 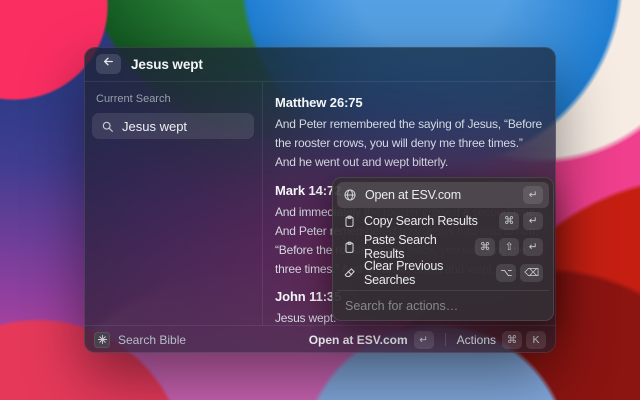 I want to click on back-button, so click(x=108, y=64).